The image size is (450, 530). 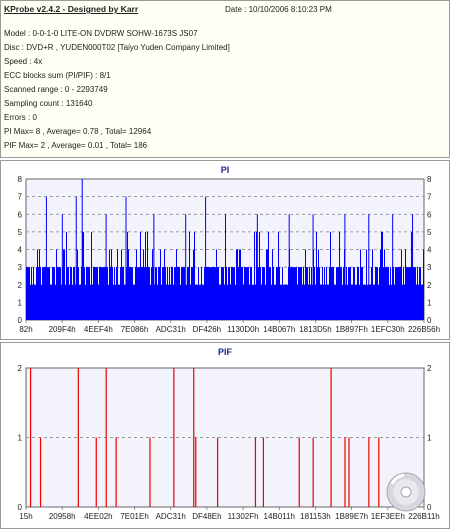 What do you see at coordinates (429, 179) in the screenshot?
I see `y-tick-label-right: 8` at bounding box center [429, 179].